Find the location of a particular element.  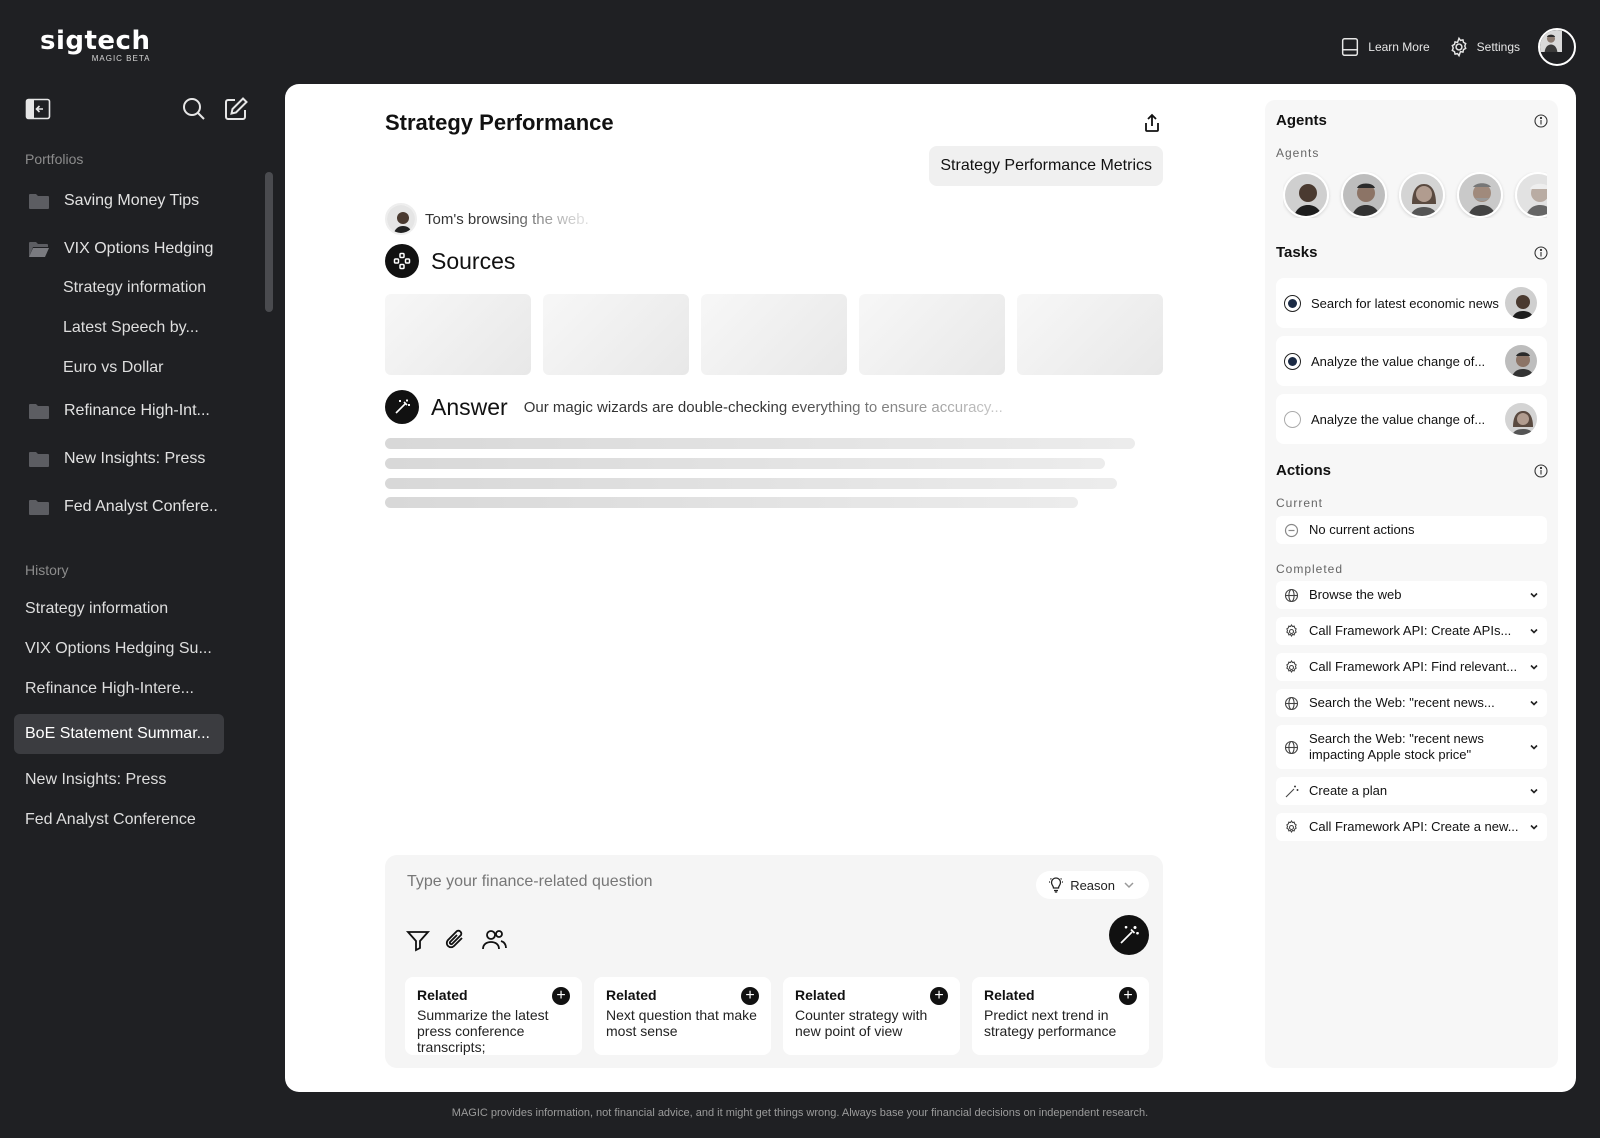

portfolio-item: VIX Options Hedging is located at coordinates (120, 249).